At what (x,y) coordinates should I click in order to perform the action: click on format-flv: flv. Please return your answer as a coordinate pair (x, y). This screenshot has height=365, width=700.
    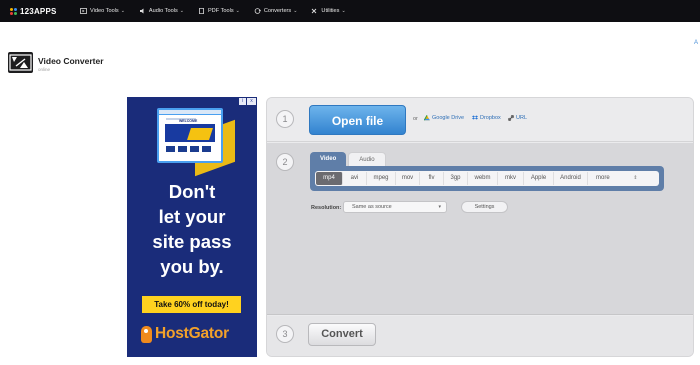
    Looking at the image, I should click on (432, 178).